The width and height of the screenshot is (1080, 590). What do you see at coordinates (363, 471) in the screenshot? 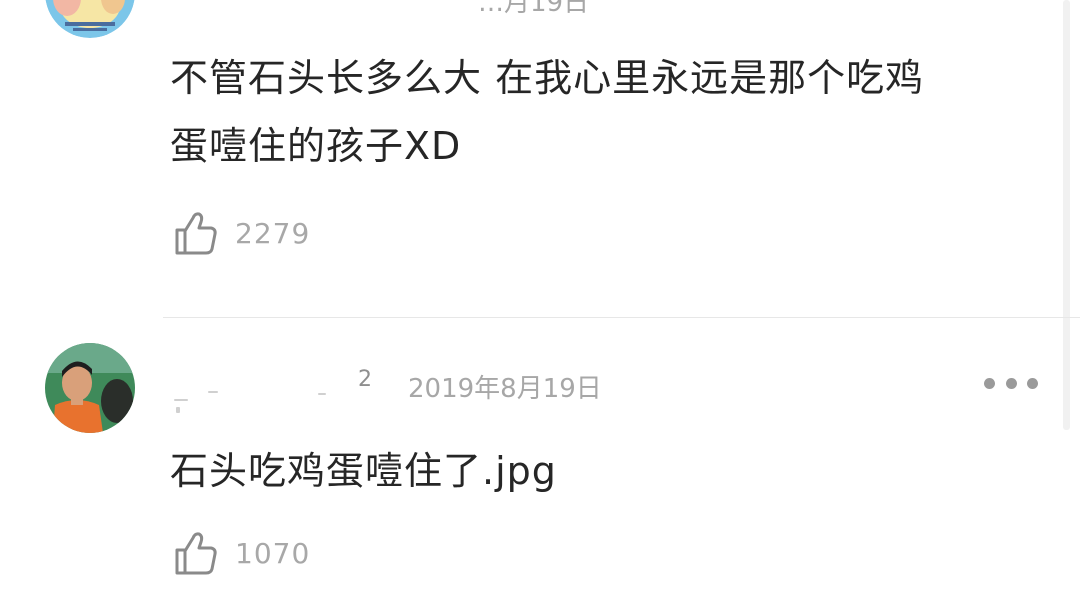
I see `comment-content-line: 石头吃鸡蛋噎住了.jpg` at bounding box center [363, 471].